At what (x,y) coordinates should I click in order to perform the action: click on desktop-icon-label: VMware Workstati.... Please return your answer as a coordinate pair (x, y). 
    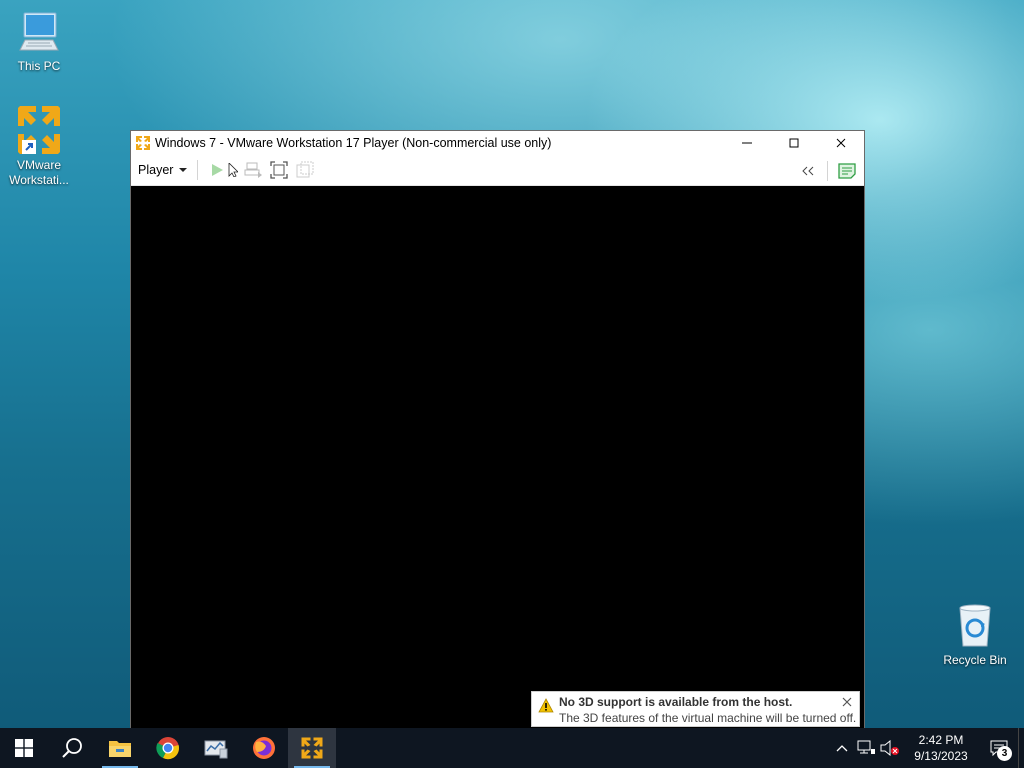
    Looking at the image, I should click on (39, 172).